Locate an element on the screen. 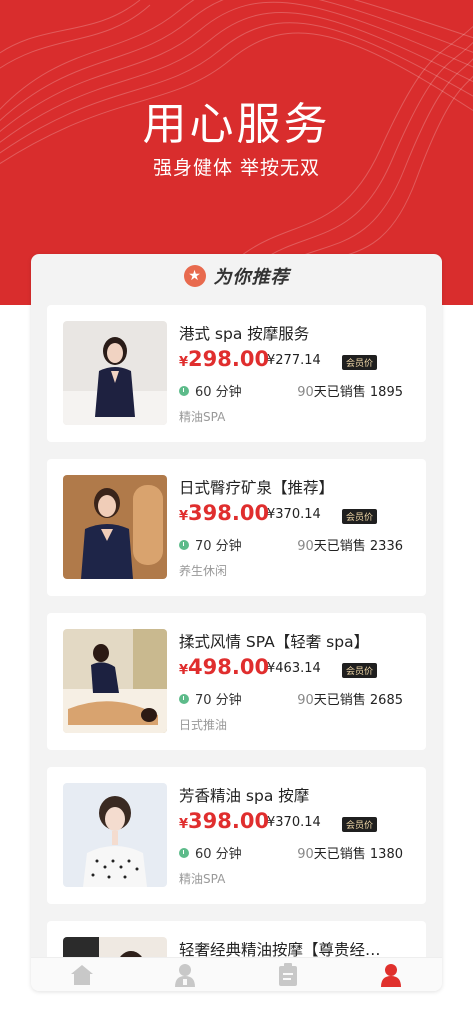 This screenshot has width=473, height=1024. sales-info: 90天已销售 1380 is located at coordinates (350, 854).